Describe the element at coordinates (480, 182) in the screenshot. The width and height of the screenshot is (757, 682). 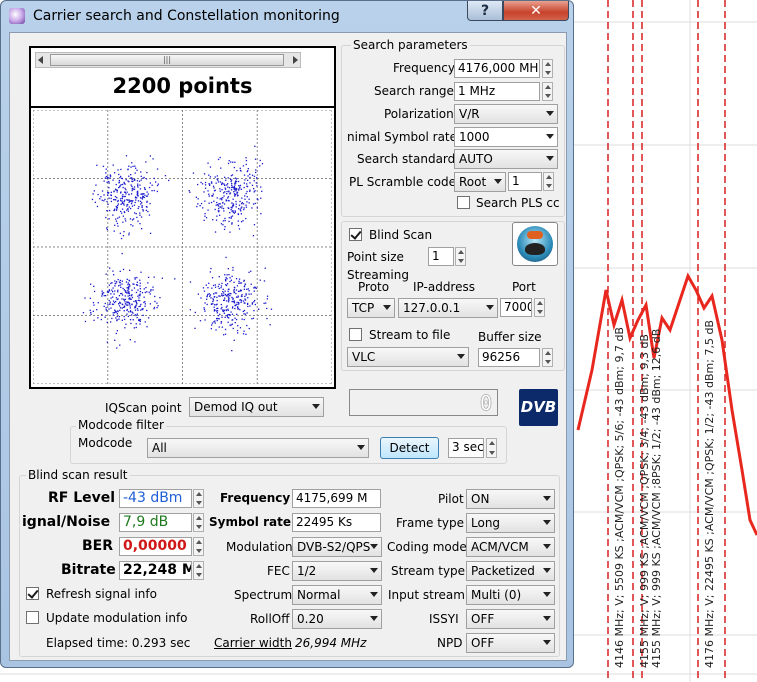
I see `pl-scramble-mode-select: Root` at that location.